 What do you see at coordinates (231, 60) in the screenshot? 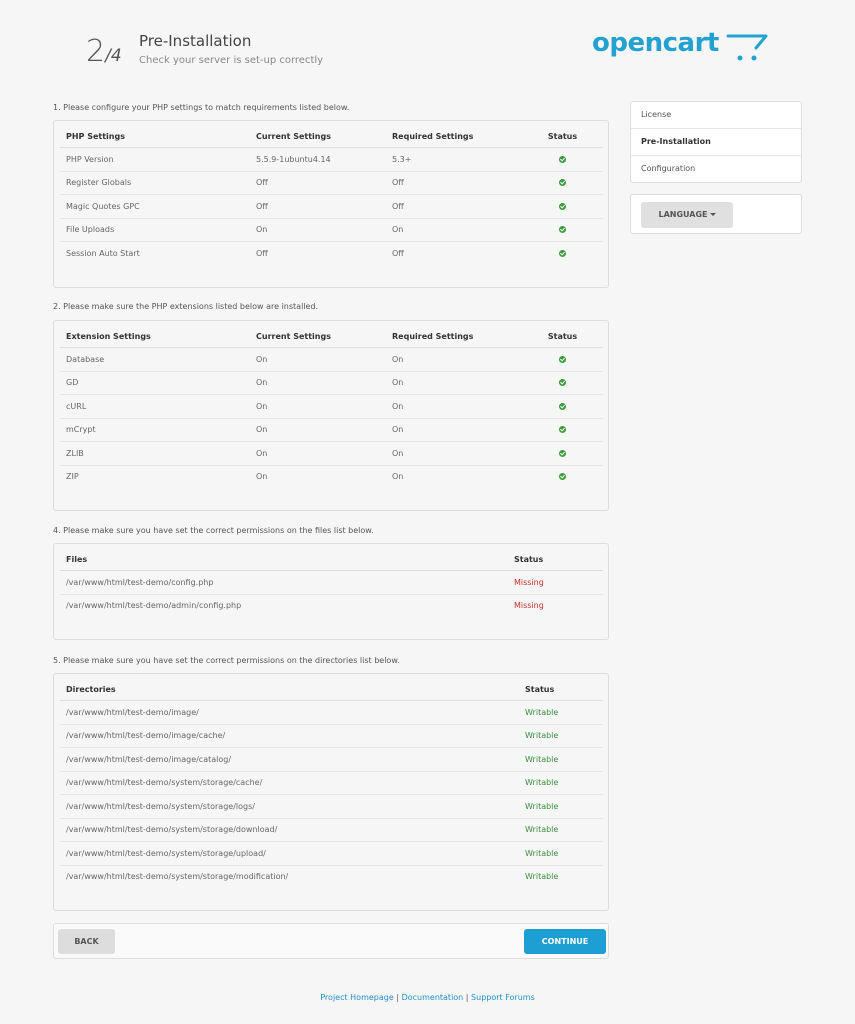
I see `page-subtitle: Check your server is set-up correctly` at bounding box center [231, 60].